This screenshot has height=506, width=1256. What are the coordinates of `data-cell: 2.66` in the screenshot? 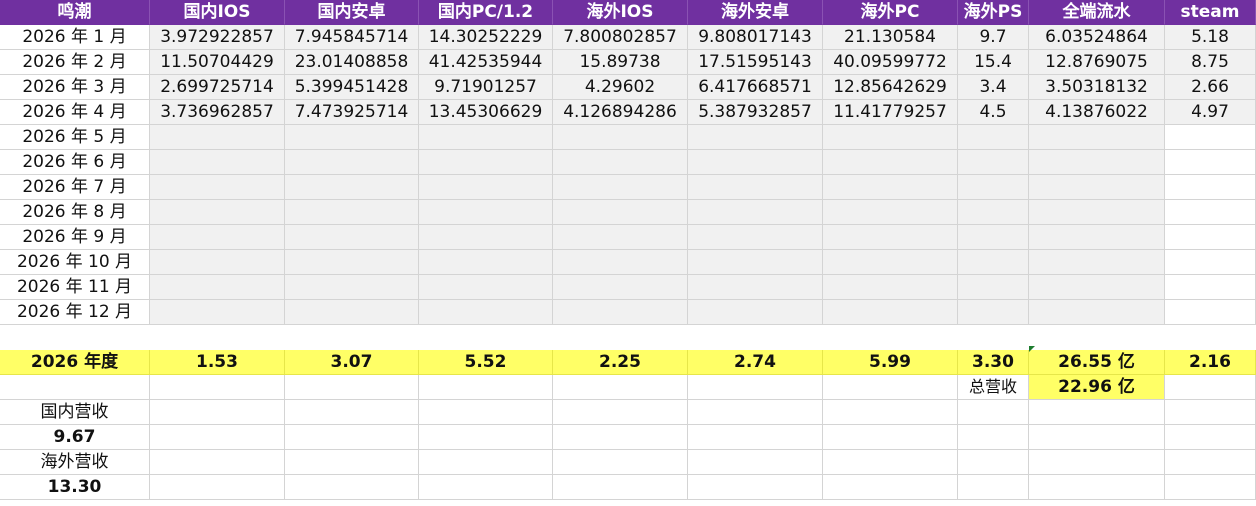 It's located at (1210, 87).